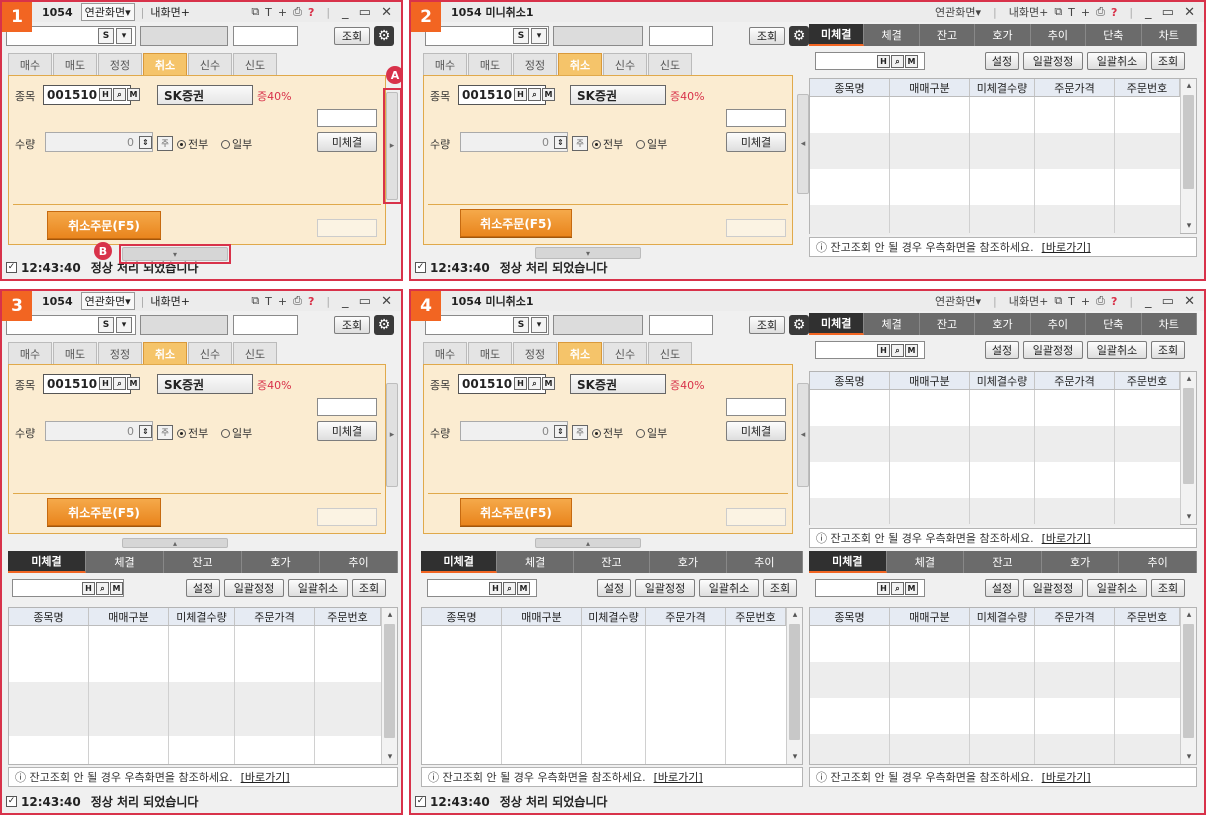 The height and width of the screenshot is (815, 1206). What do you see at coordinates (124, 325) in the screenshot?
I see `account-dropdown-button: ▾` at bounding box center [124, 325].